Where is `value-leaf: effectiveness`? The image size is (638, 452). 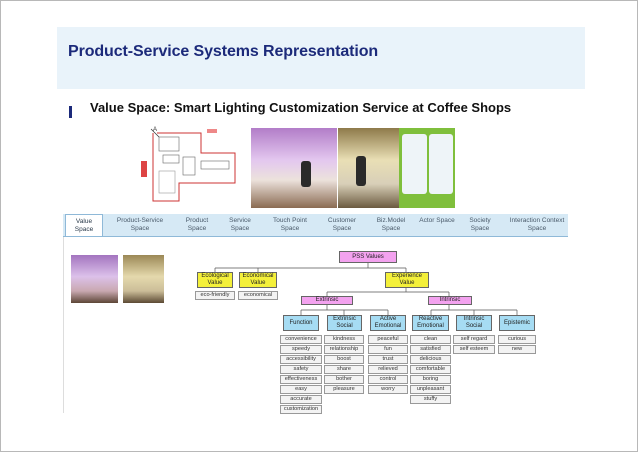
value-leaf: effectiveness is located at coordinates (301, 379).